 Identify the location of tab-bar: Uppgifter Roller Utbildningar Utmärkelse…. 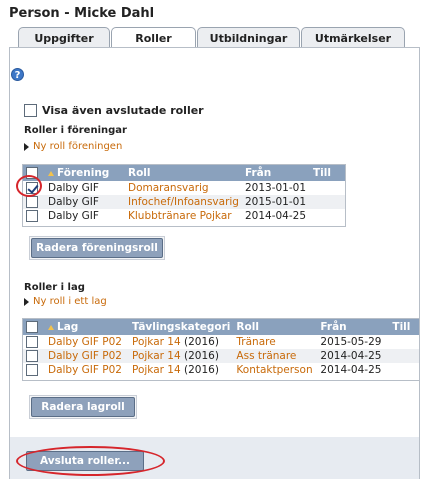
(212, 38).